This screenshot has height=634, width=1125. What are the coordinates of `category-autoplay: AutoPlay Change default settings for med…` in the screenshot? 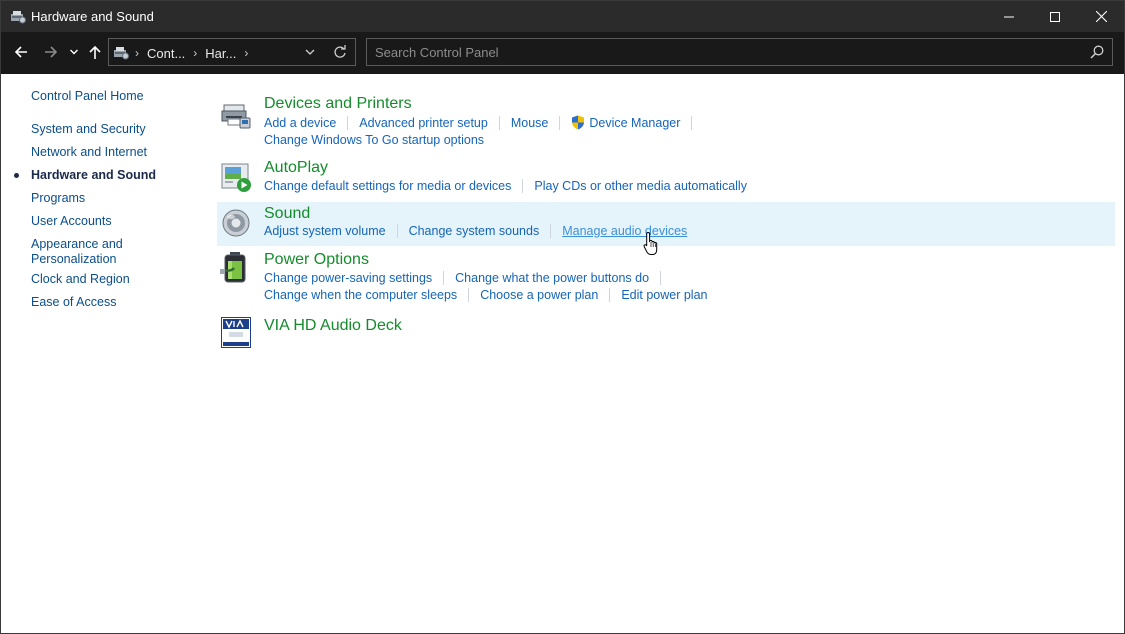 It's located at (666, 179).